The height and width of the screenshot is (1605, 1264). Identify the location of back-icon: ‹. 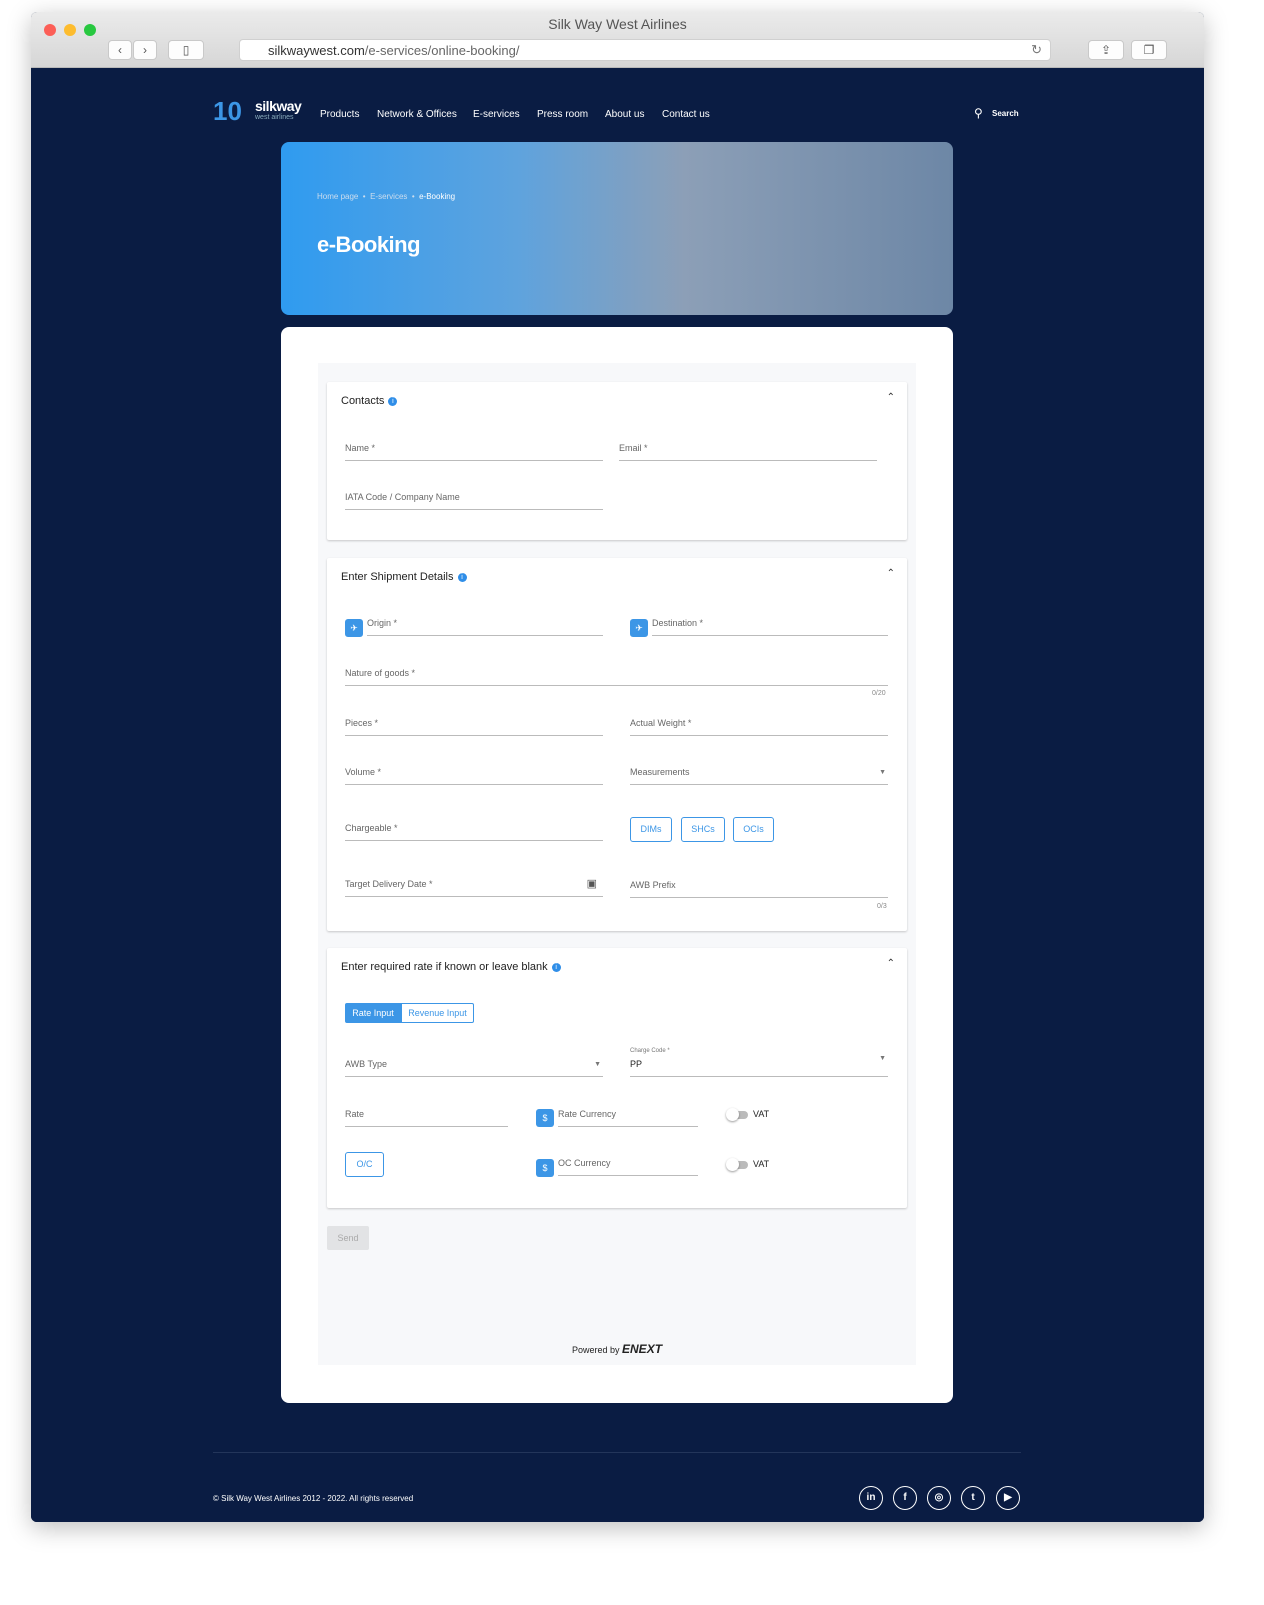
(120, 50).